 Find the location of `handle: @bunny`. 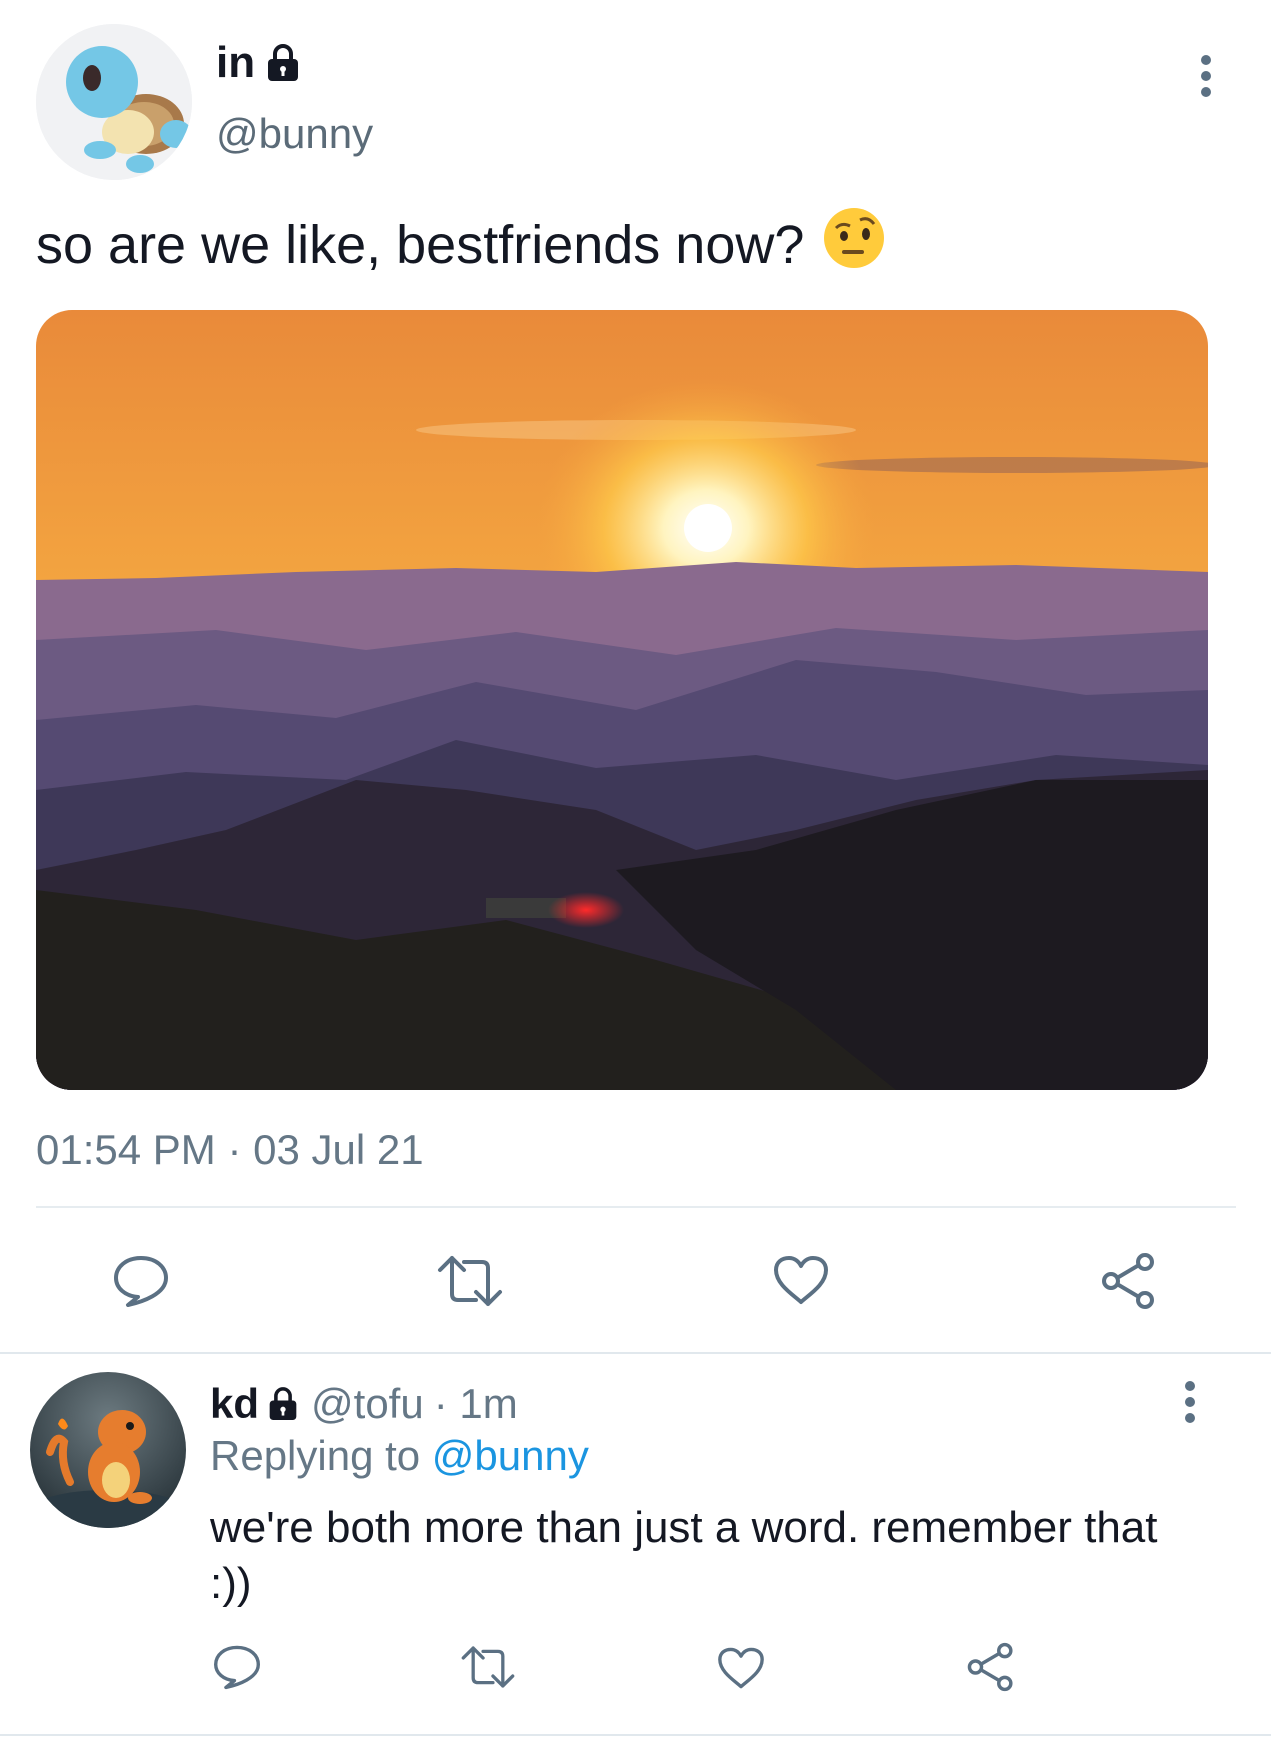

handle: @bunny is located at coordinates (294, 134).